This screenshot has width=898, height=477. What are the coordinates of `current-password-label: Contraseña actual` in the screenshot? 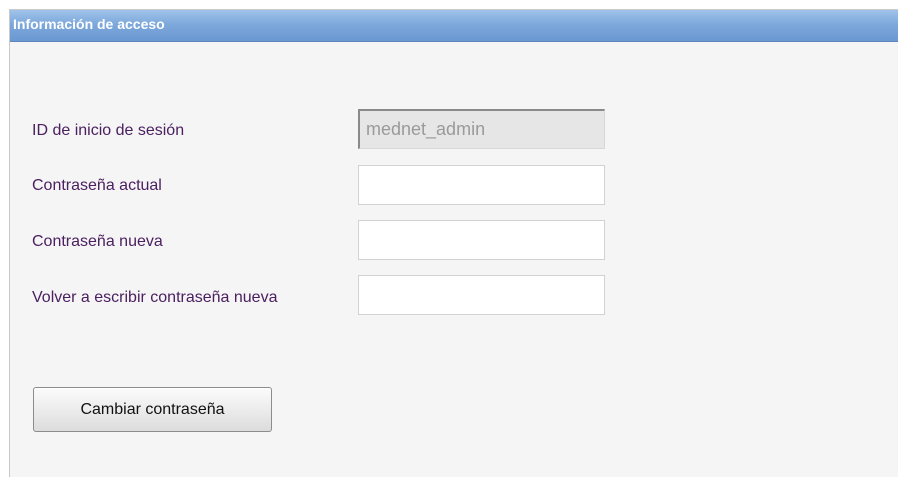 It's located at (97, 185).